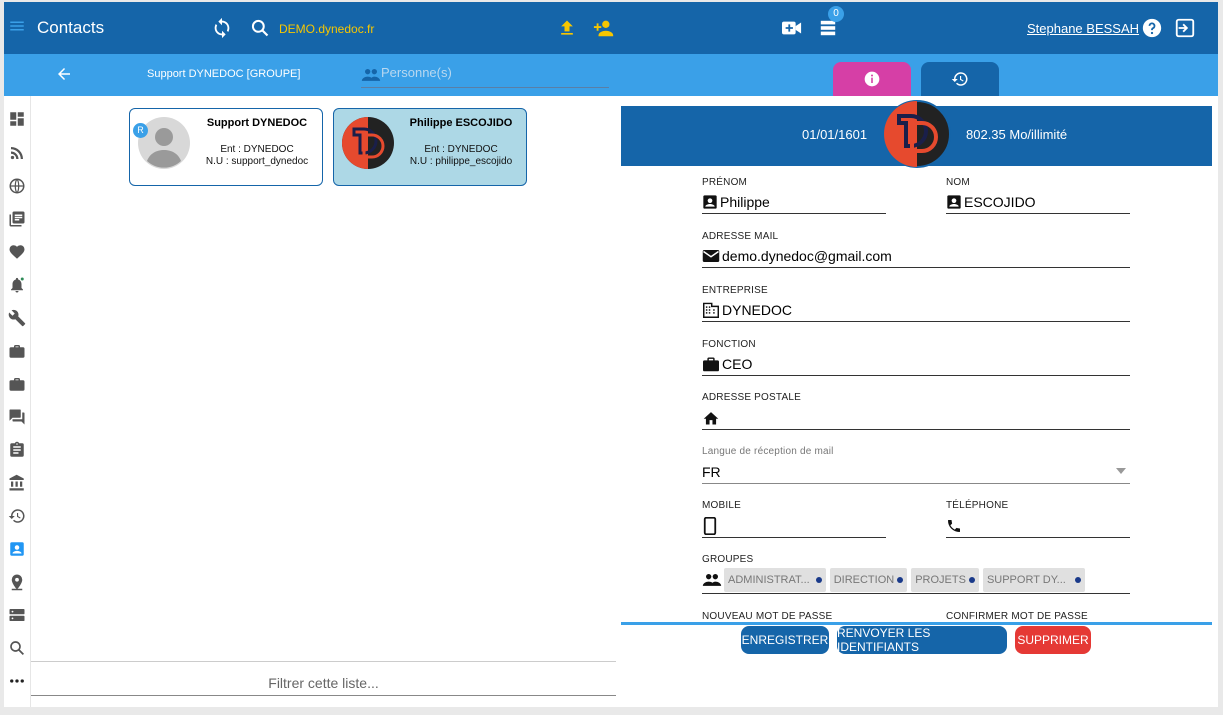  What do you see at coordinates (17, 483) in the screenshot?
I see `bank-icon` at bounding box center [17, 483].